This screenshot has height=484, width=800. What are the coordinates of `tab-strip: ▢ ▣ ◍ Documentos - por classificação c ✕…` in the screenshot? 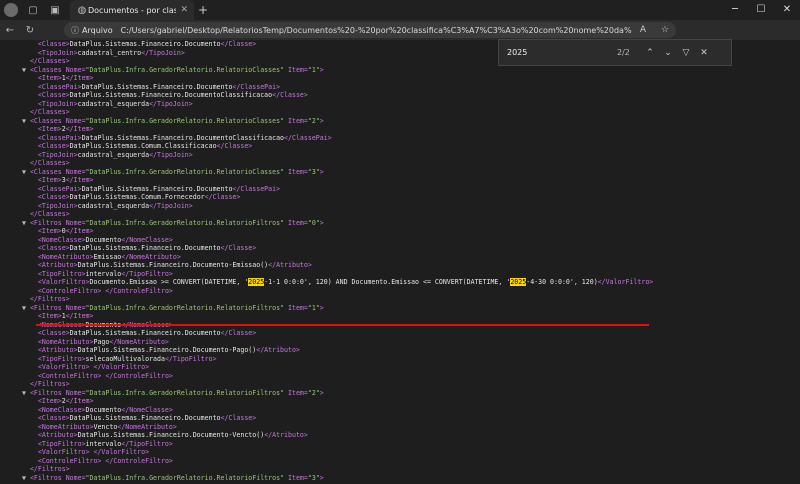 It's located at (400, 10).